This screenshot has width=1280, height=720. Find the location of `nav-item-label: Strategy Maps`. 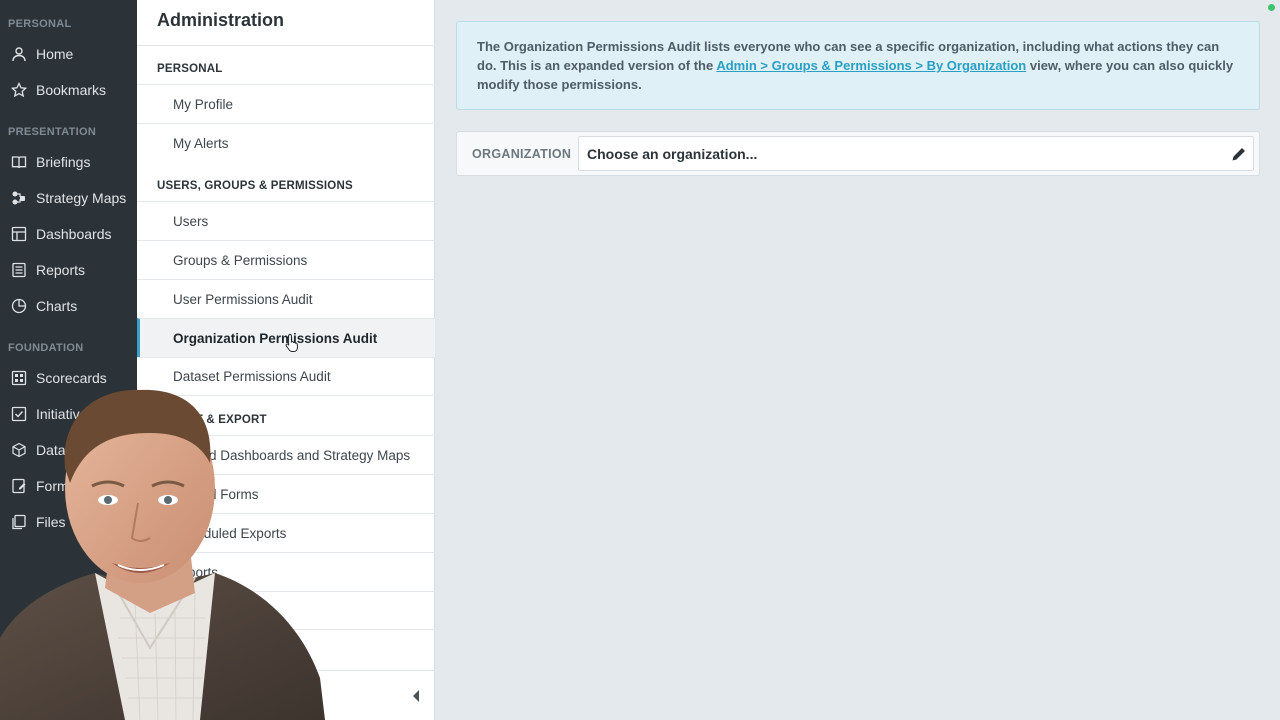

nav-item-label: Strategy Maps is located at coordinates (81, 198).